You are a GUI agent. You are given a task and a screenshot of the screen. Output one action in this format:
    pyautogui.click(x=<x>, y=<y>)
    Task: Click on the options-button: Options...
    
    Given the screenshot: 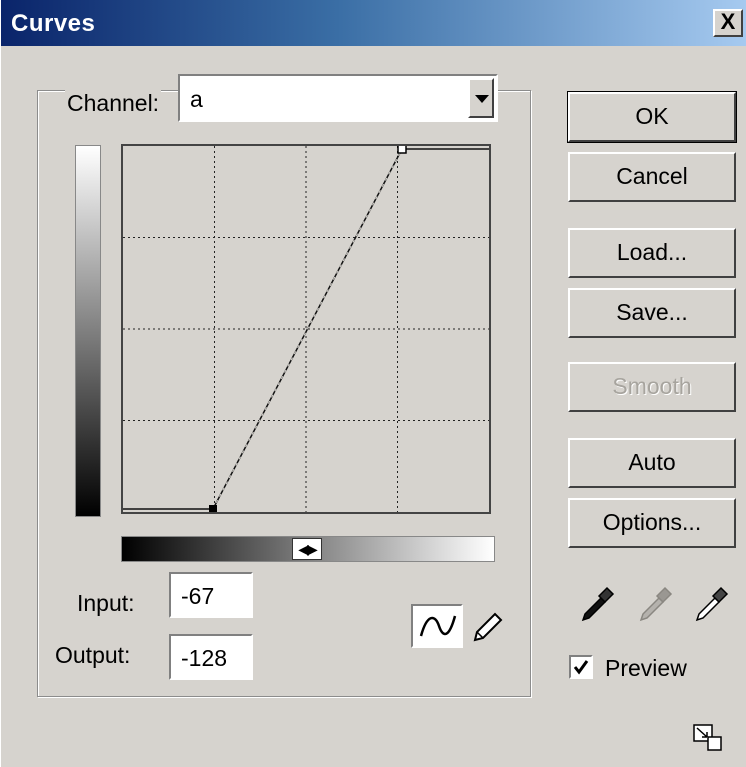 What is the action you would take?
    pyautogui.click(x=652, y=523)
    